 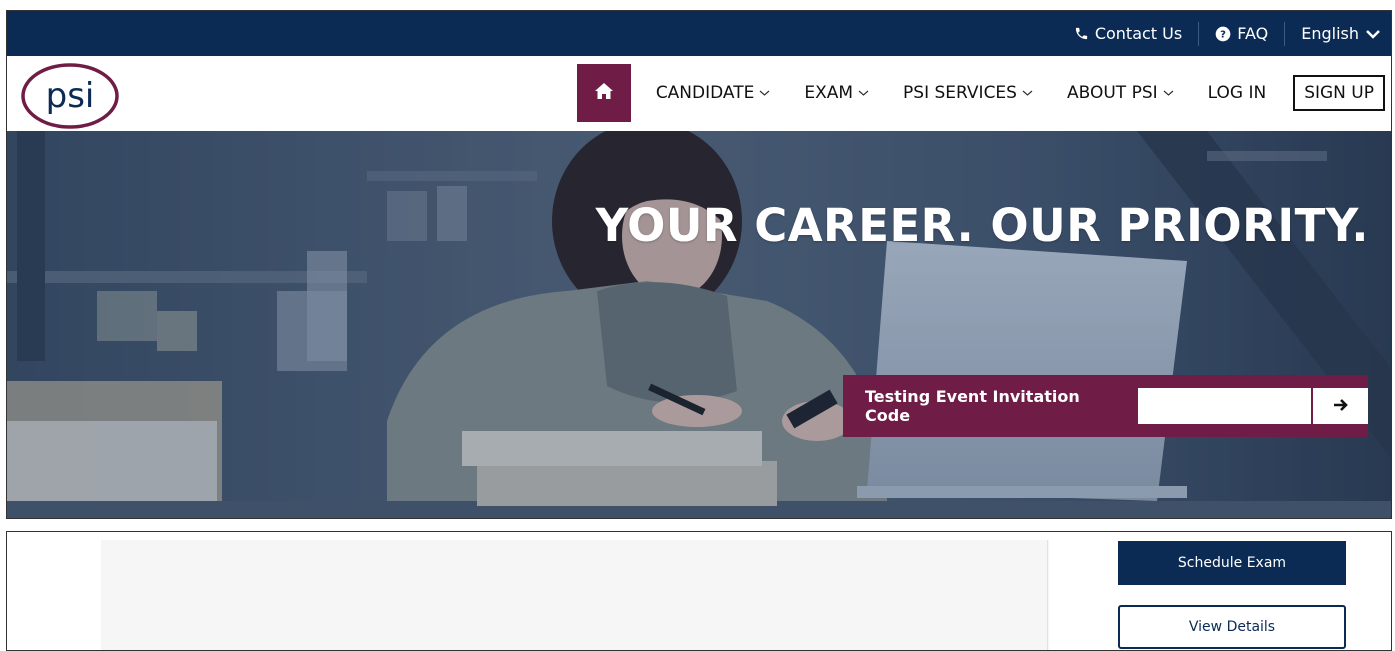 I want to click on faq-label: FAQ, so click(x=1253, y=33).